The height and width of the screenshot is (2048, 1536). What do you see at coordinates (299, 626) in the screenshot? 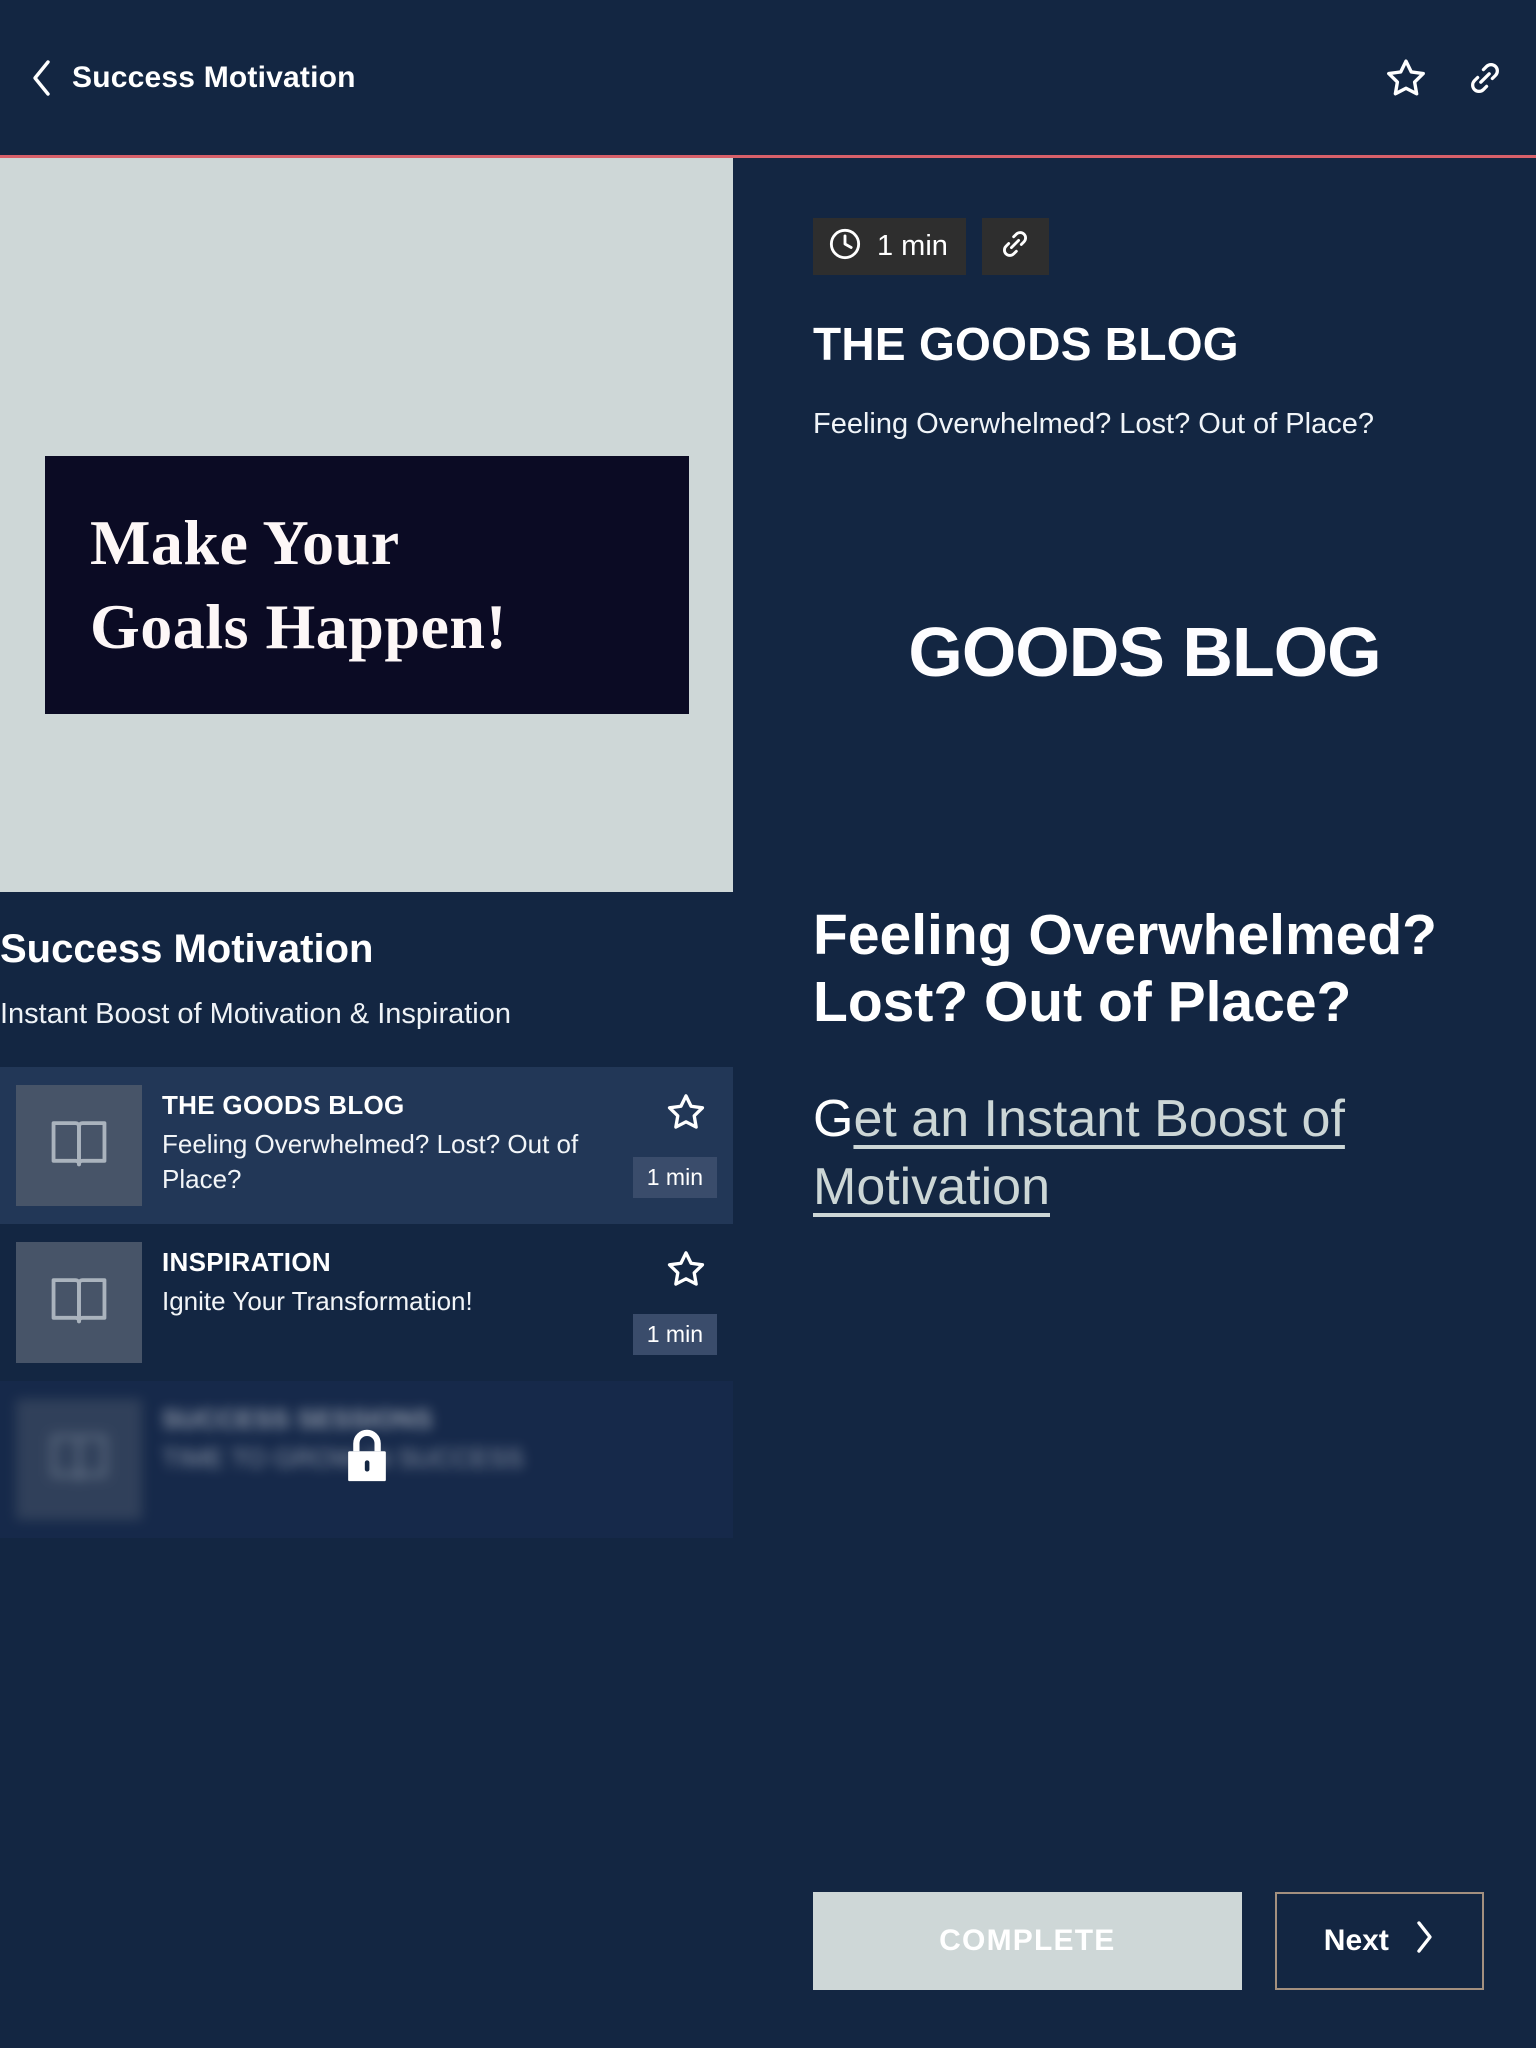
I see `hero-banner-line-2: Goals Happen!` at bounding box center [299, 626].